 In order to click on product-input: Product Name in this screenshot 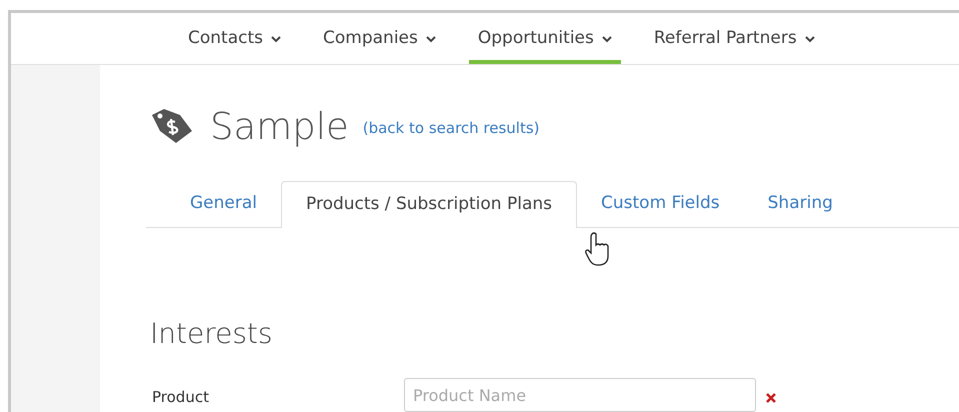, I will do `click(580, 395)`.